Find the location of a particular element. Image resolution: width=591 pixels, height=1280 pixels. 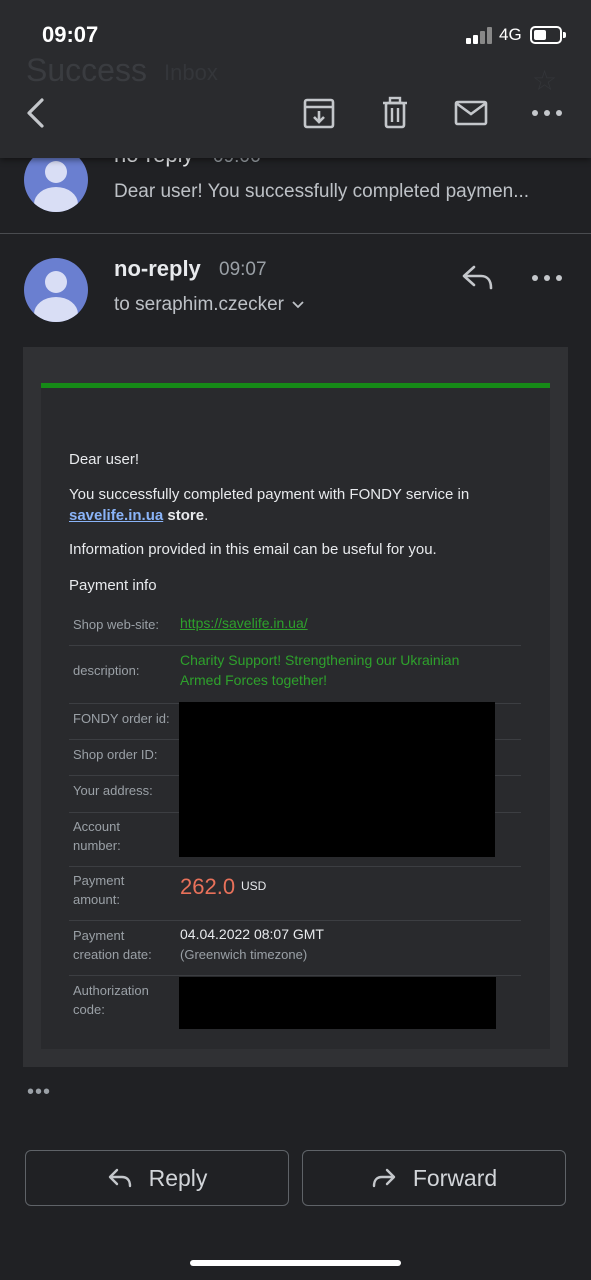

more-icon is located at coordinates (547, 113).